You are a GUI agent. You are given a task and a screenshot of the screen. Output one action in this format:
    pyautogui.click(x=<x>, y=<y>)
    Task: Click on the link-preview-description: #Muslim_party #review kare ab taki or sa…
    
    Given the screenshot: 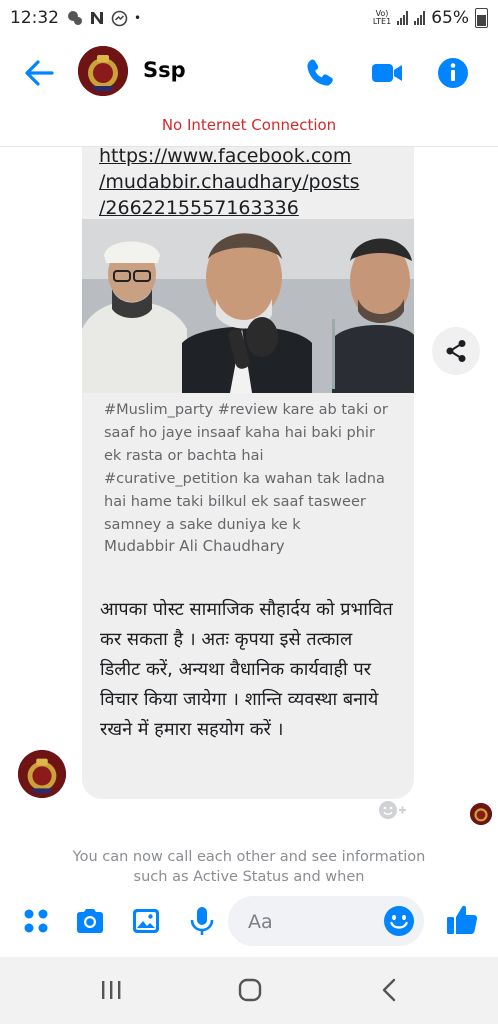 What is the action you would take?
    pyautogui.click(x=246, y=467)
    